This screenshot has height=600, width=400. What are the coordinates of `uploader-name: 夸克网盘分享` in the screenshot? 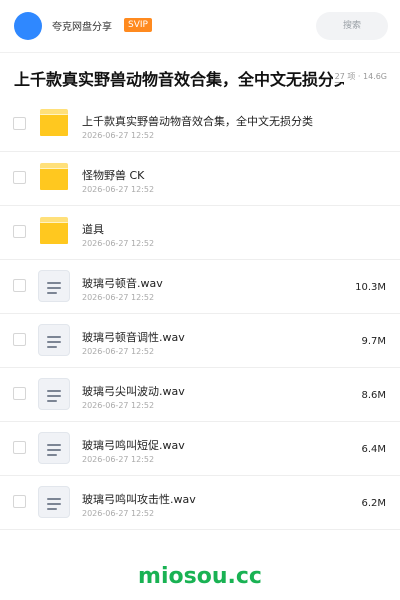 It's located at (82, 25).